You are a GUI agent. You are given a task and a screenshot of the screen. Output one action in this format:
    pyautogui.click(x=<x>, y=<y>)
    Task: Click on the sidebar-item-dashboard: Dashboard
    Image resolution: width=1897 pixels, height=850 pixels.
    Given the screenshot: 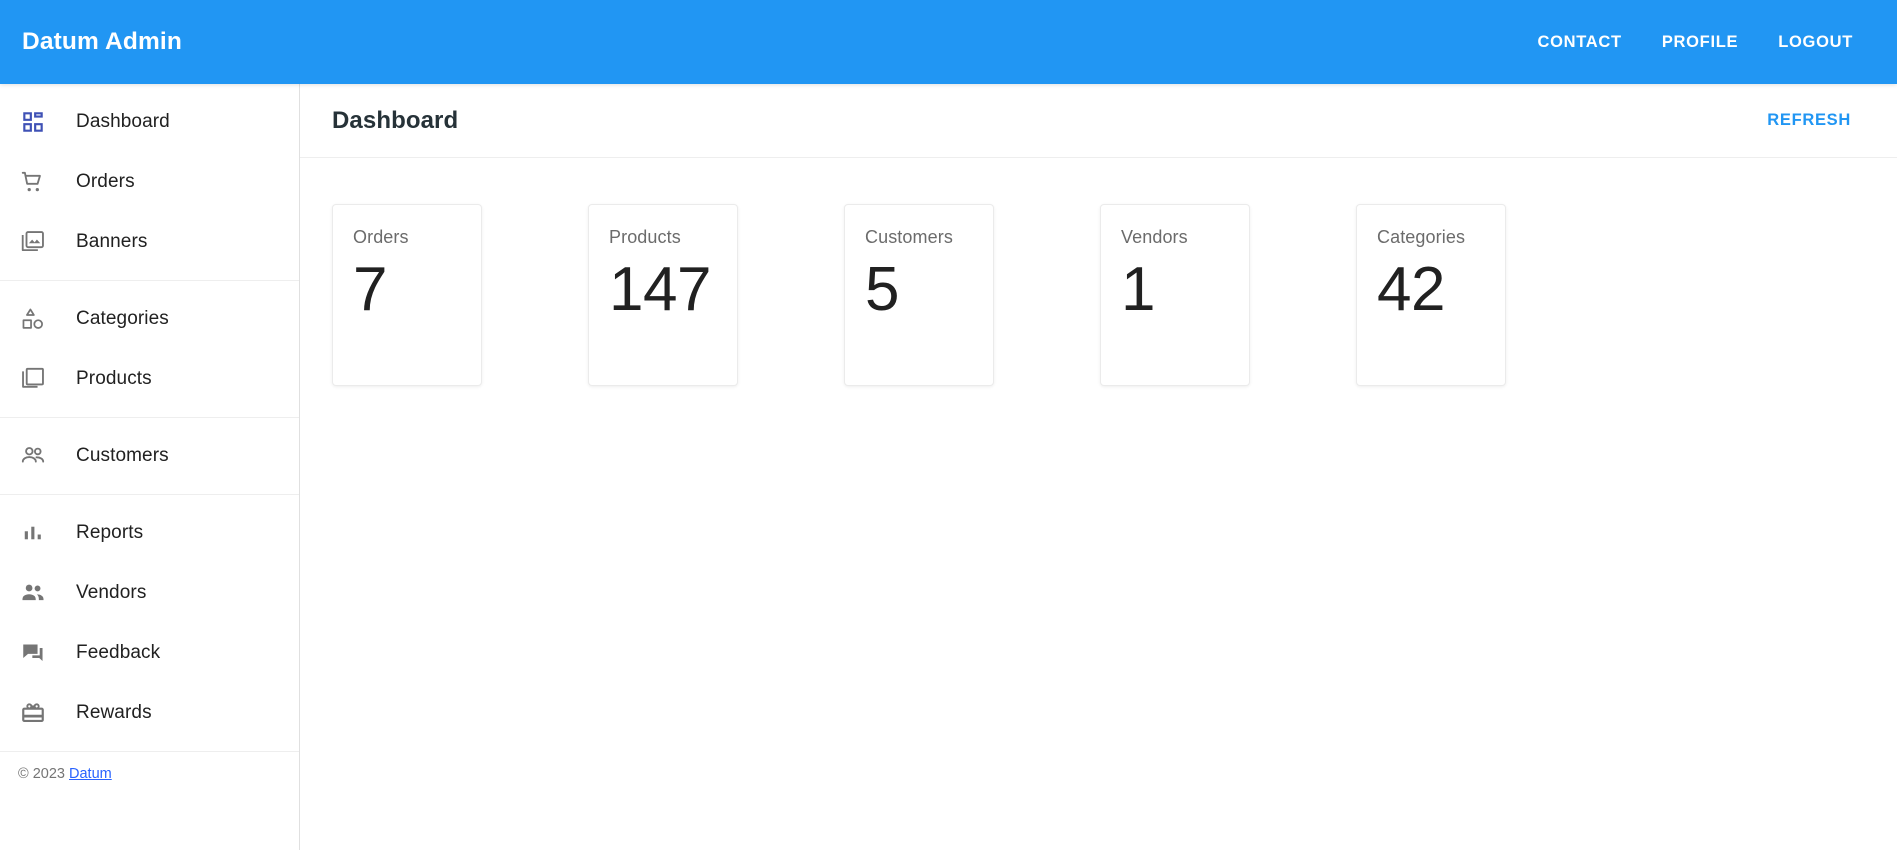 What is the action you would take?
    pyautogui.click(x=149, y=122)
    